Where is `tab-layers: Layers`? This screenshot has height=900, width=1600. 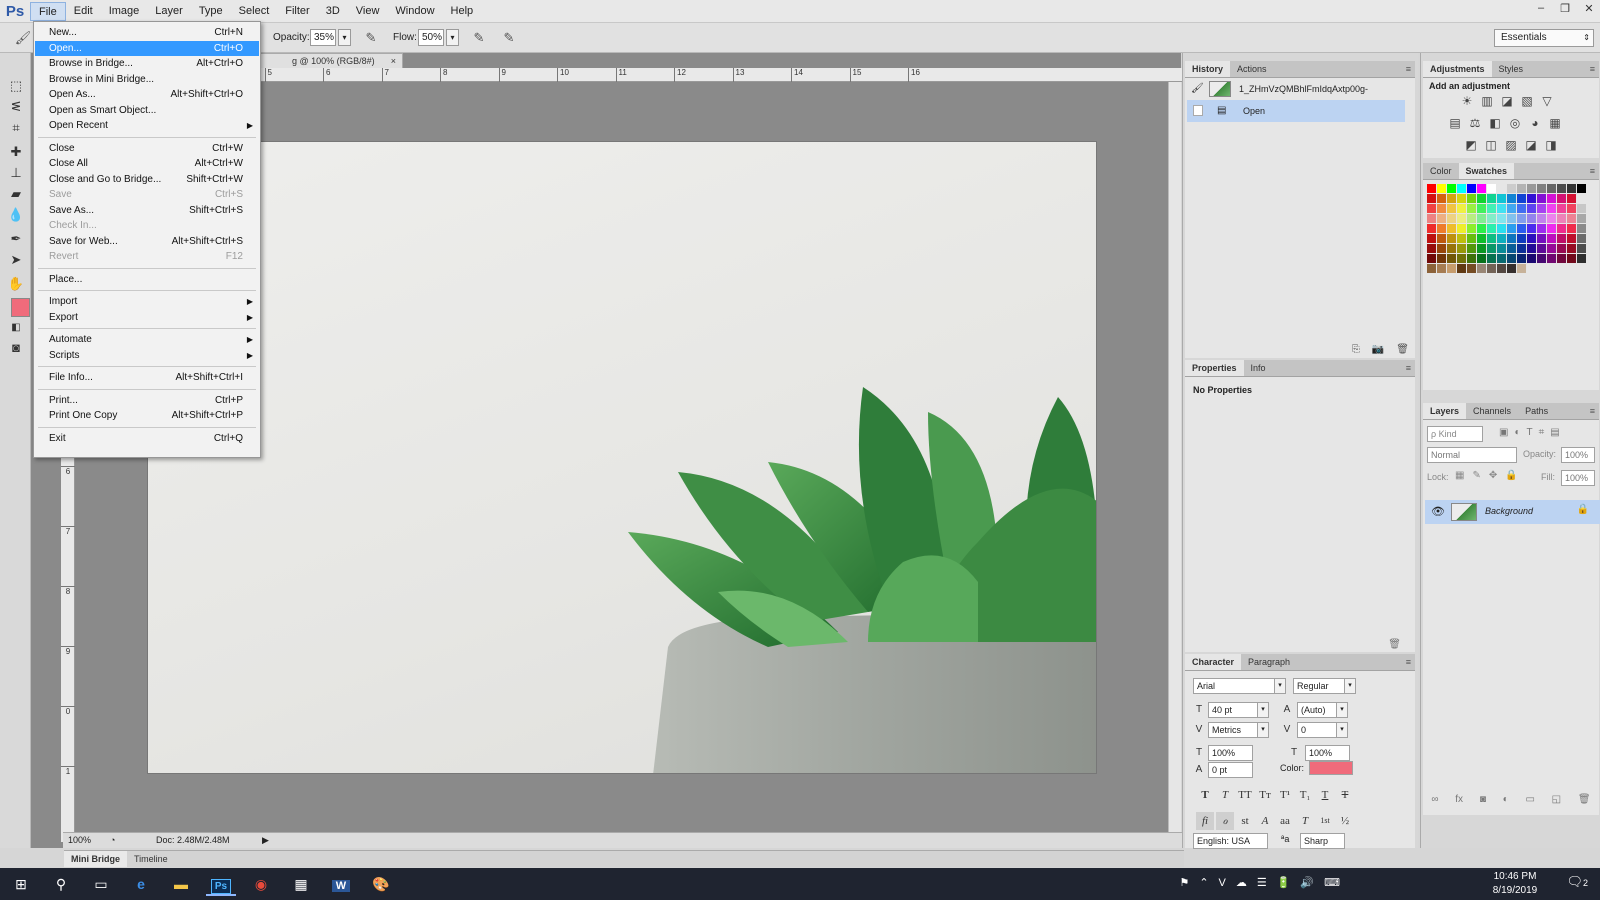
tab-layers: Layers is located at coordinates (1445, 411).